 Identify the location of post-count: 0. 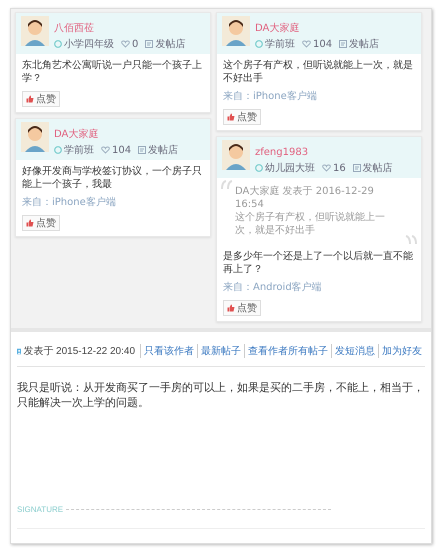
(135, 44).